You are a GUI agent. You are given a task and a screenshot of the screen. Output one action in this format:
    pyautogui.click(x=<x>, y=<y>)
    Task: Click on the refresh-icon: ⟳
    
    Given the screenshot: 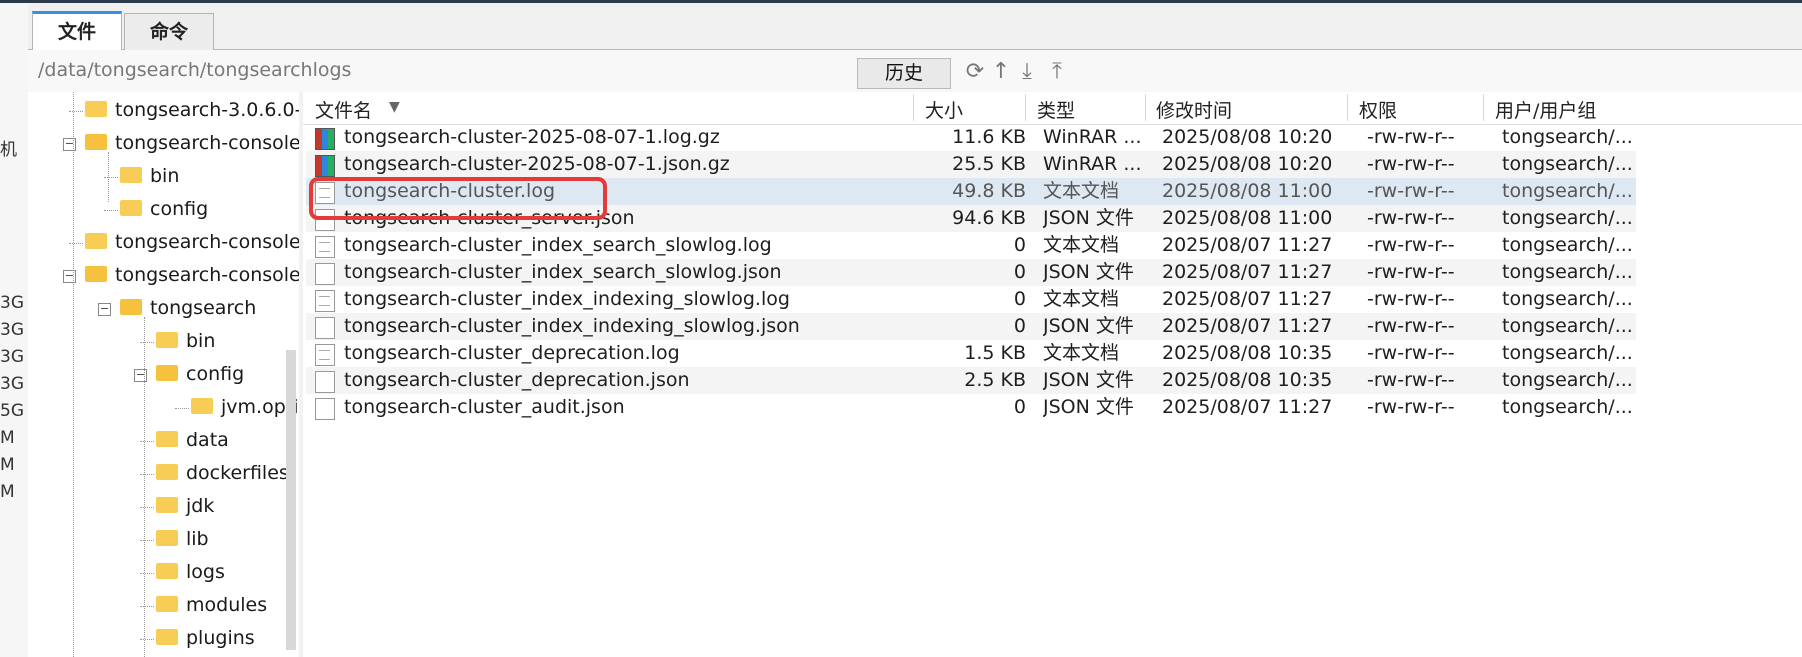 What is the action you would take?
    pyautogui.click(x=975, y=72)
    